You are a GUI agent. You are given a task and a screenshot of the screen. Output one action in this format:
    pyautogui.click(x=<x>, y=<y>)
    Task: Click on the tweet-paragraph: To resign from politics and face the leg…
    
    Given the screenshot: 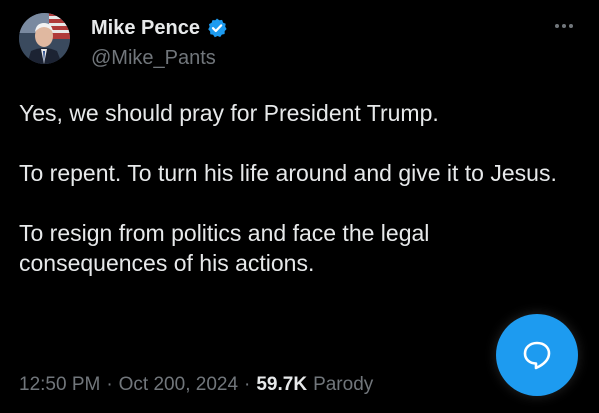 What is the action you would take?
    pyautogui.click(x=224, y=248)
    